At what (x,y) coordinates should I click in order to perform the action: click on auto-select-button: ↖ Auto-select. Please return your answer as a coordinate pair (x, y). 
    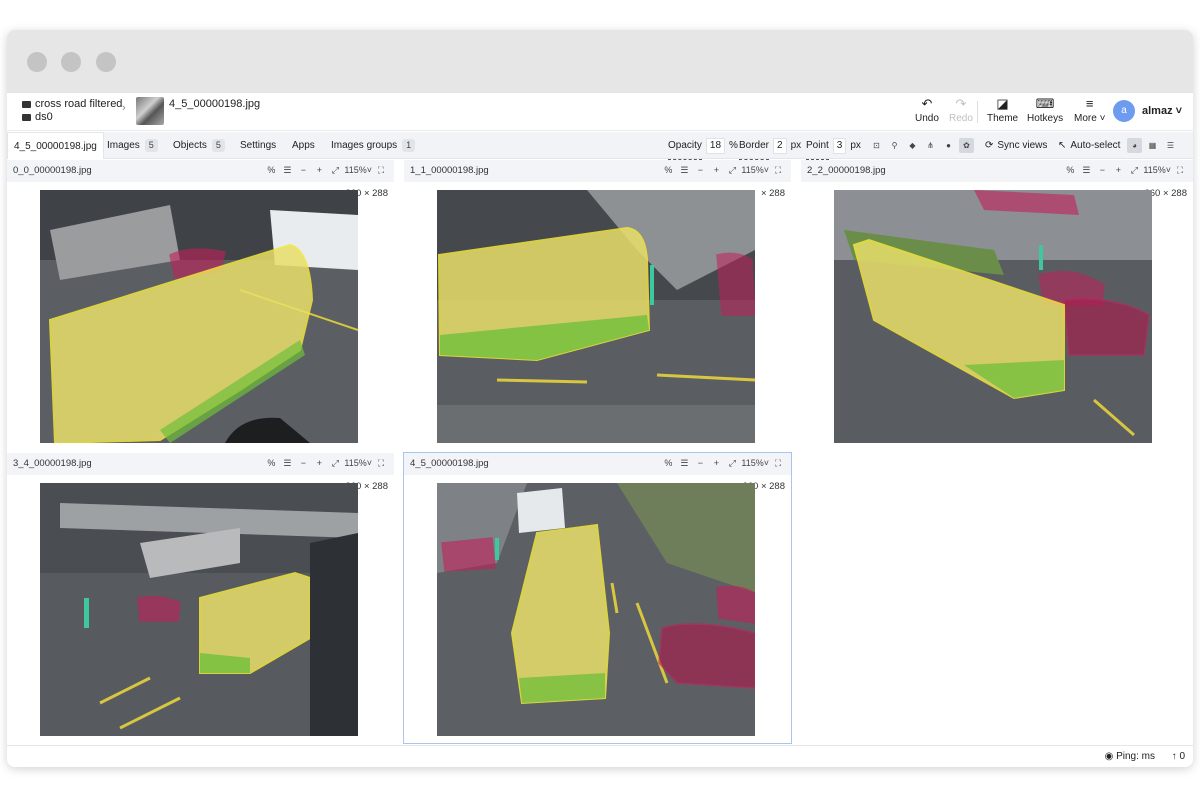
    Looking at the image, I should click on (1089, 145).